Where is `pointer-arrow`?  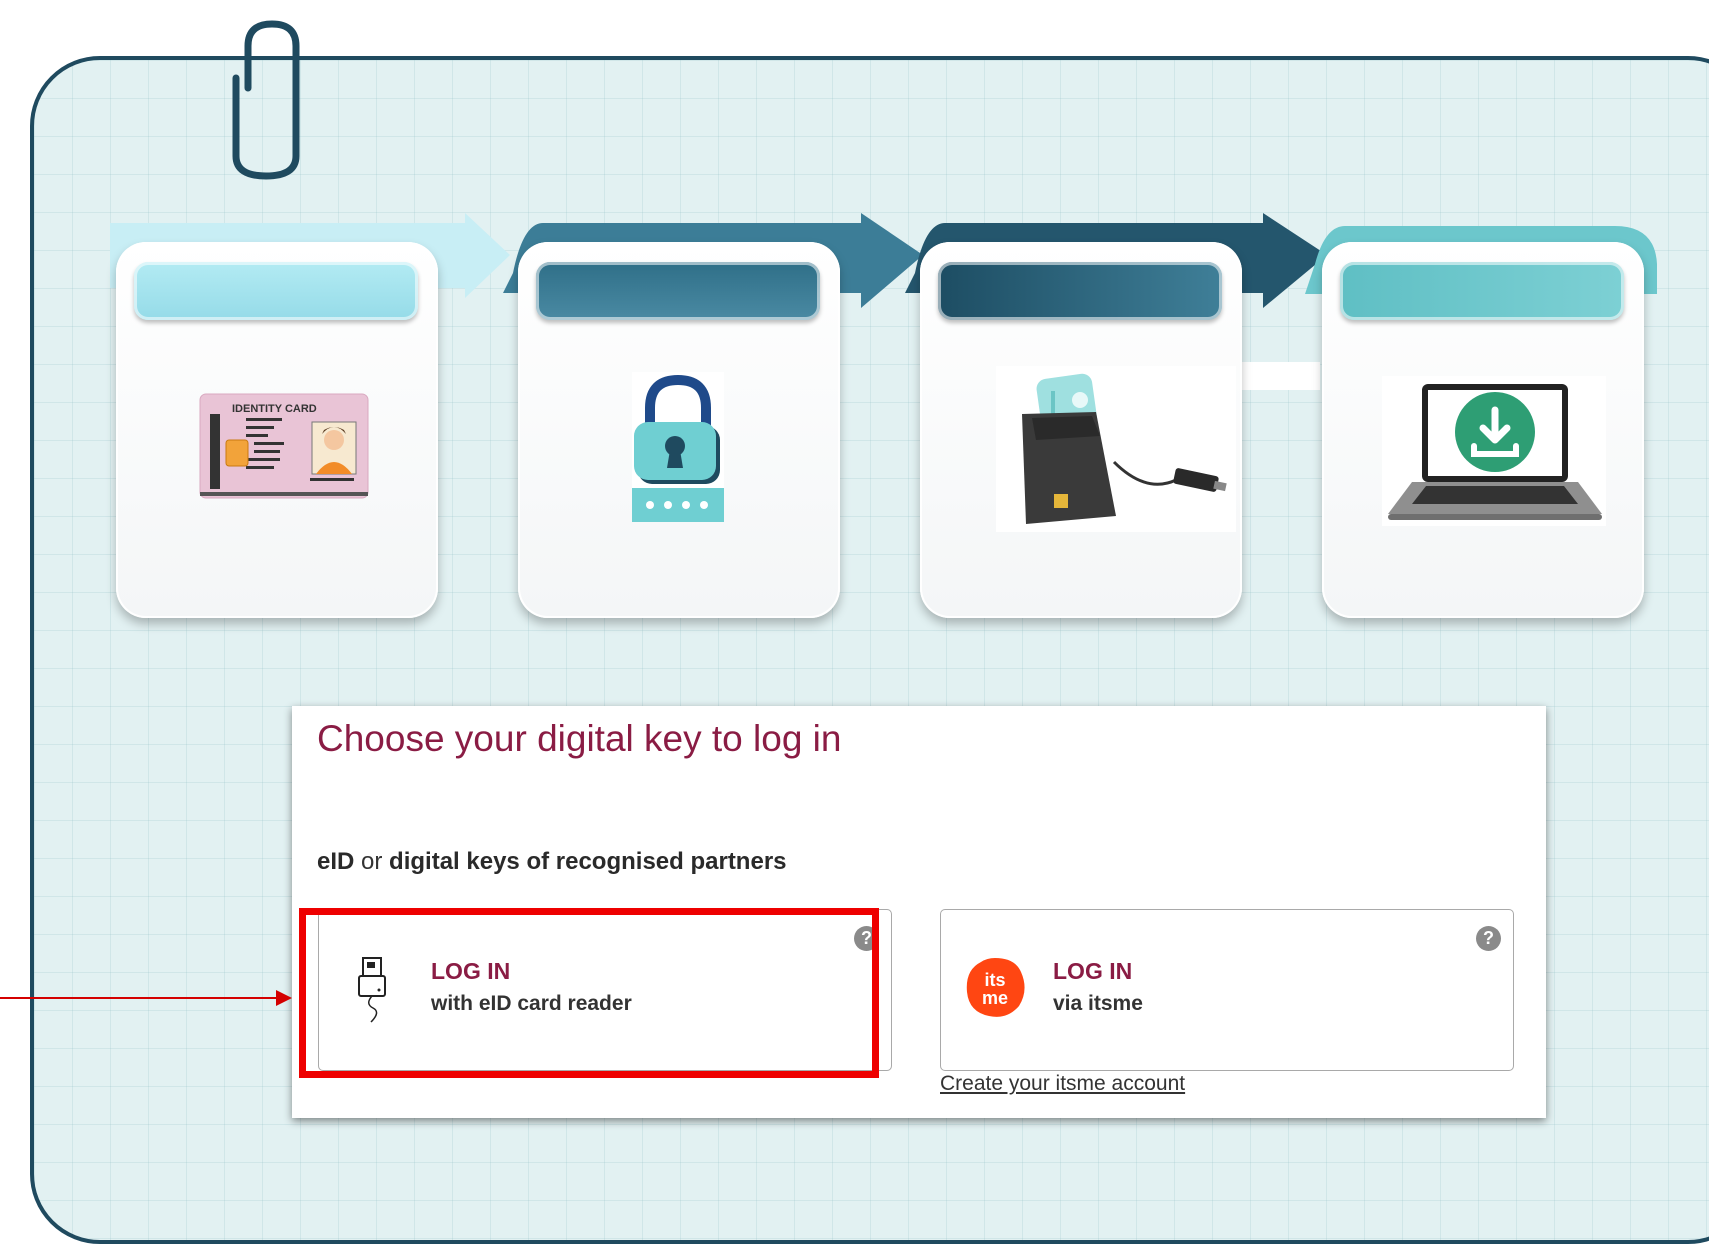
pointer-arrow is located at coordinates (146, 998).